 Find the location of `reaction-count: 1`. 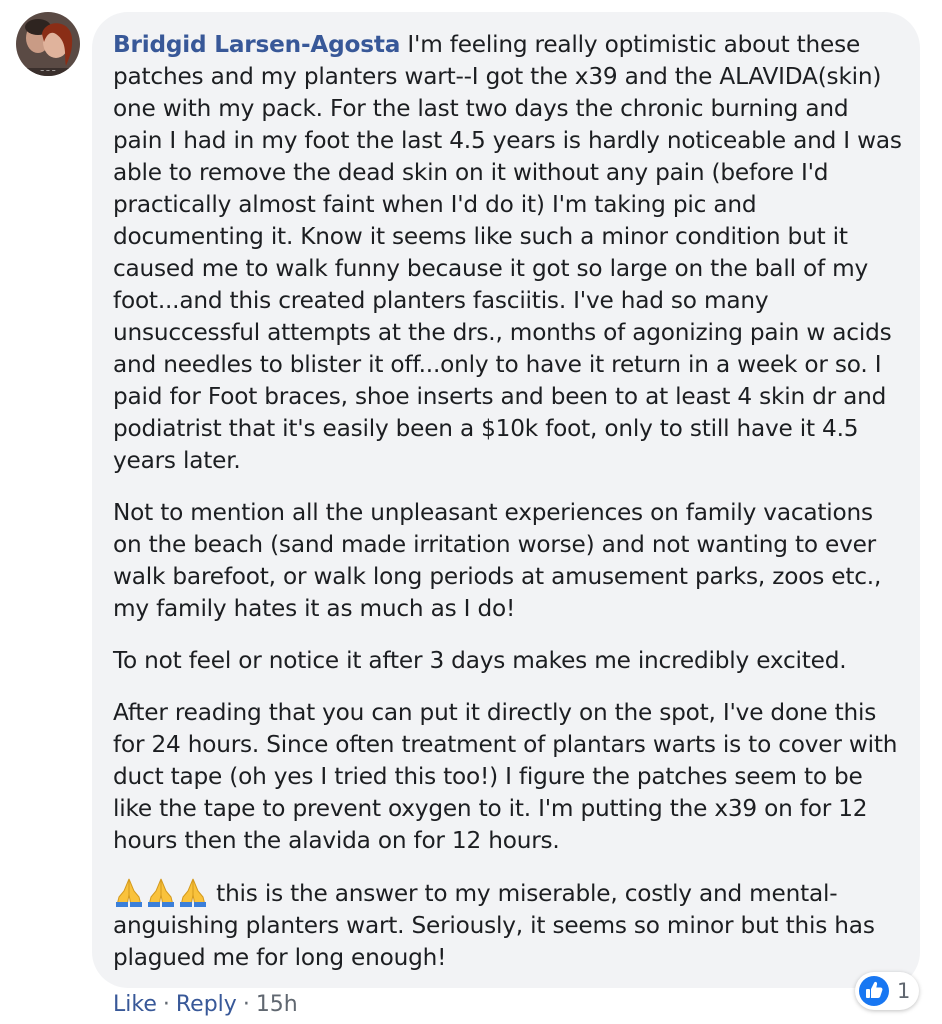

reaction-count: 1 is located at coordinates (904, 991).